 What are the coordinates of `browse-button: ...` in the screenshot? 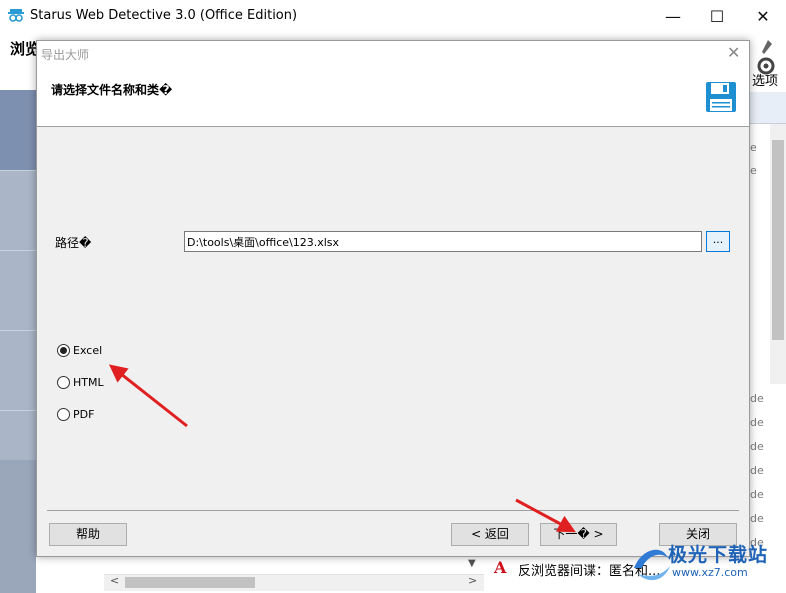 It's located at (718, 241).